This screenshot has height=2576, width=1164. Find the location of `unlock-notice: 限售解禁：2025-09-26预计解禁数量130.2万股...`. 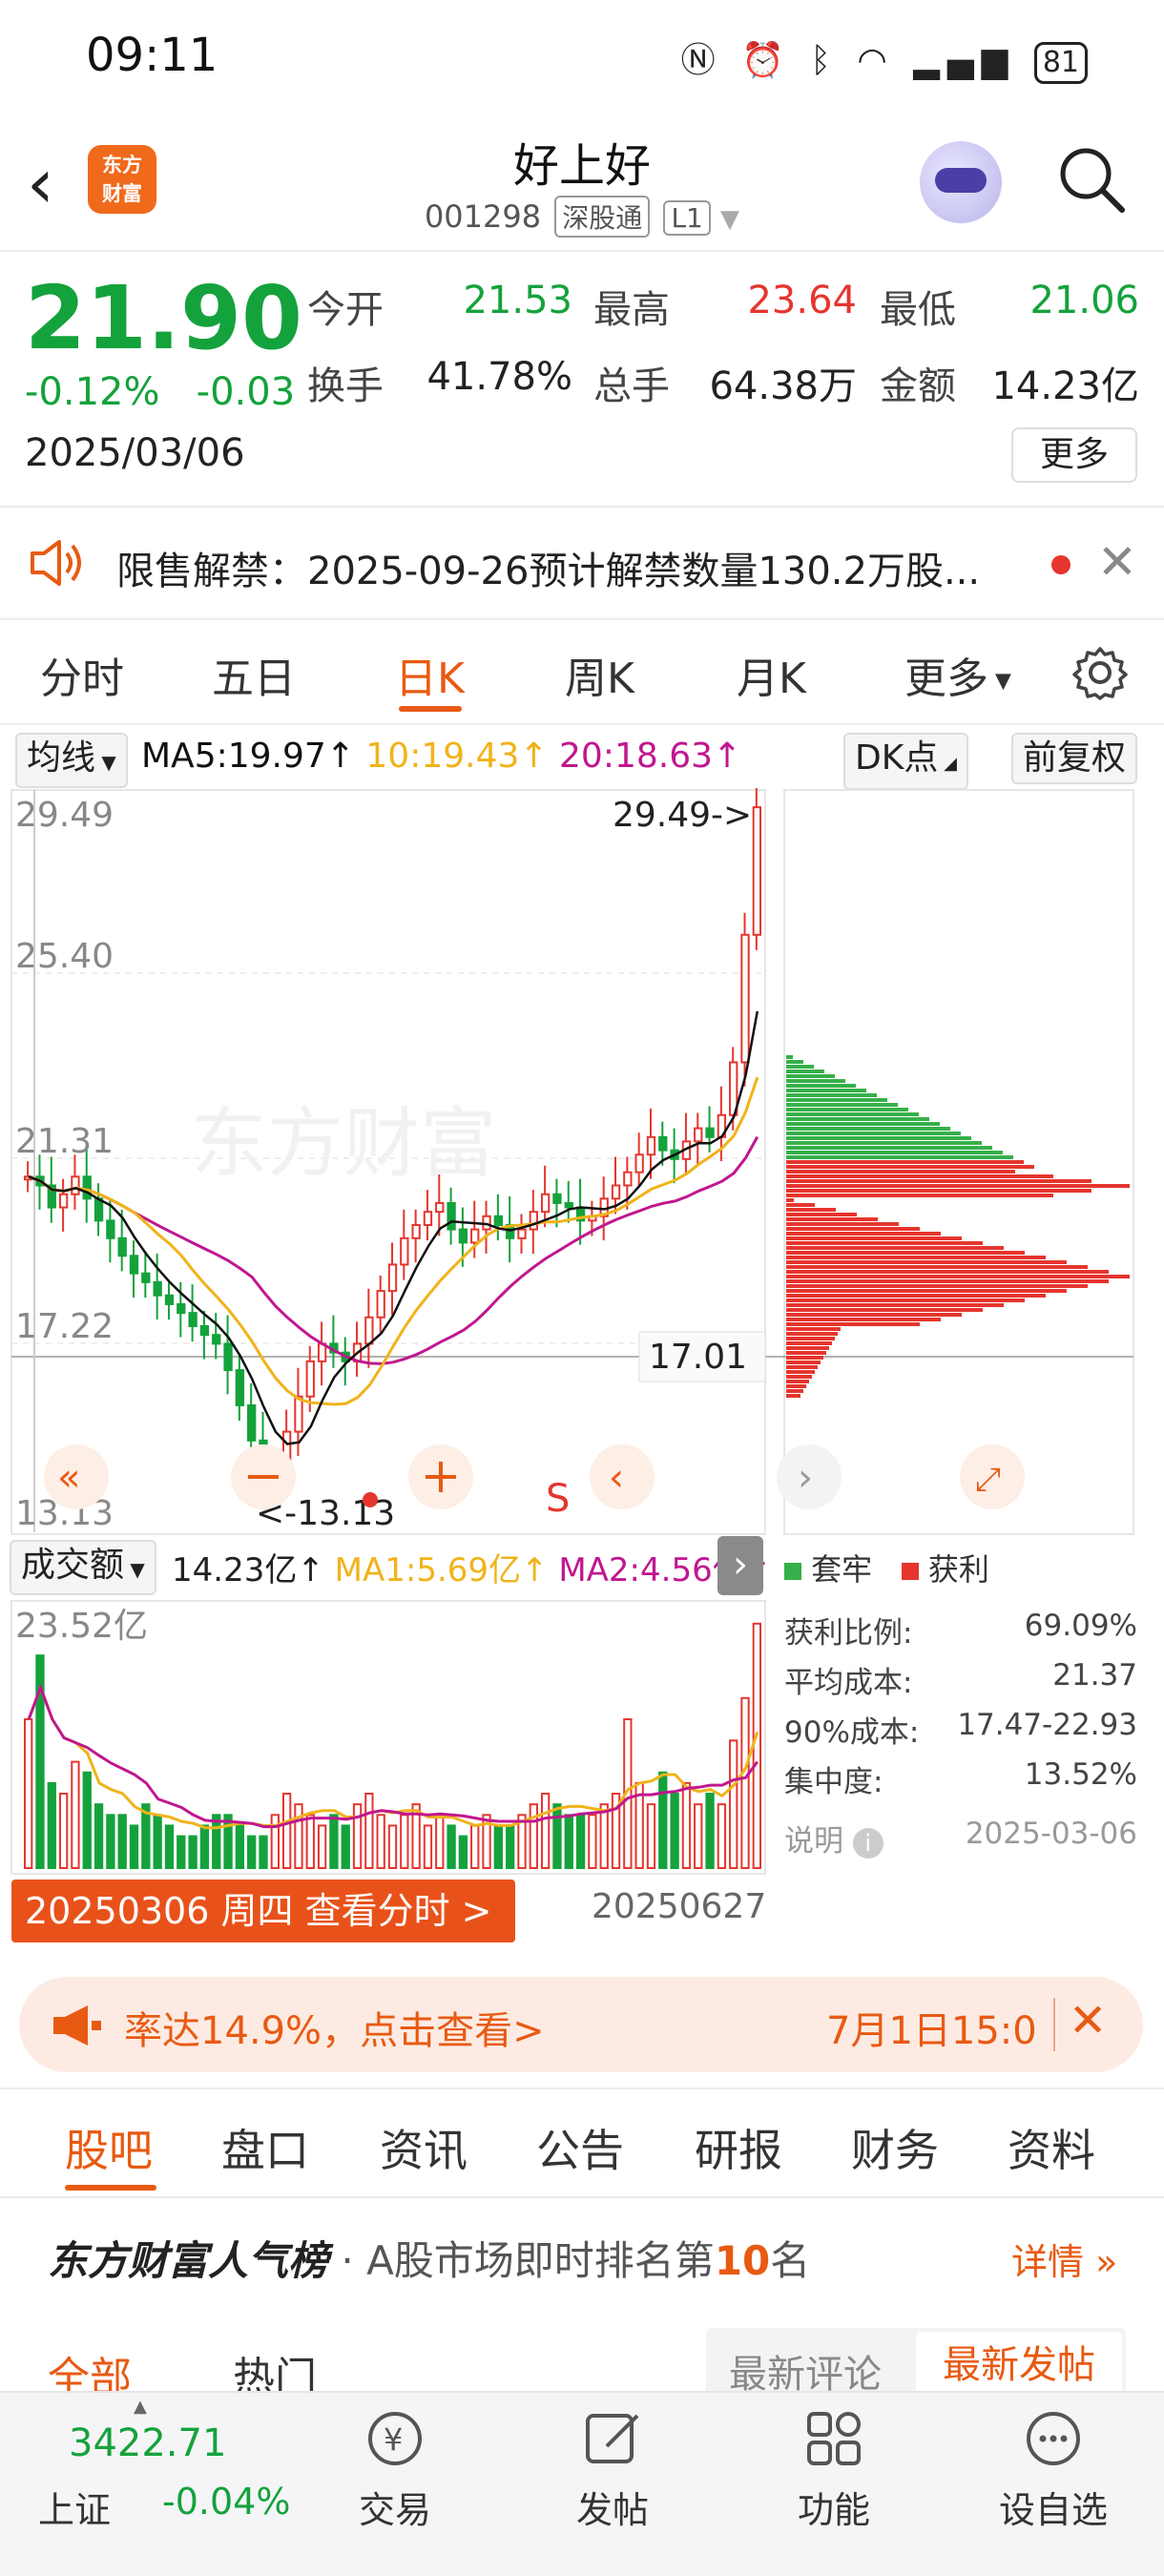

unlock-notice: 限售解禁：2025-09-26预计解禁数量130.2万股... is located at coordinates (548, 567).